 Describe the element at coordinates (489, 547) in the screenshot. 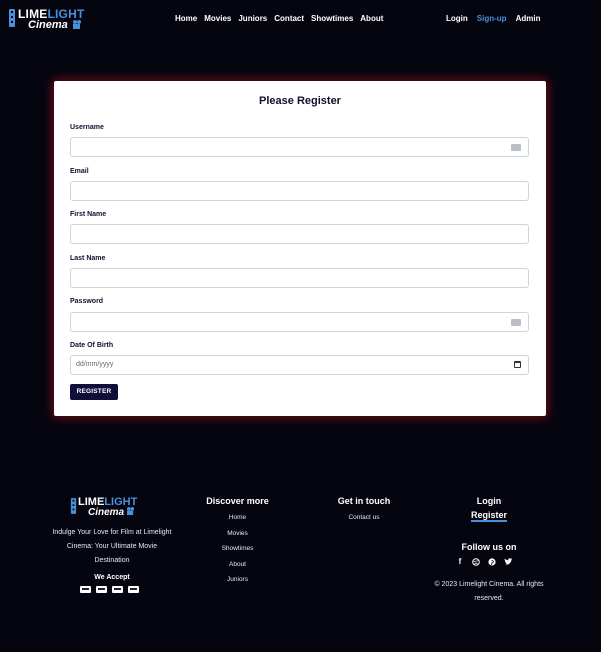

I see `follow-us-title: Follow us on` at that location.